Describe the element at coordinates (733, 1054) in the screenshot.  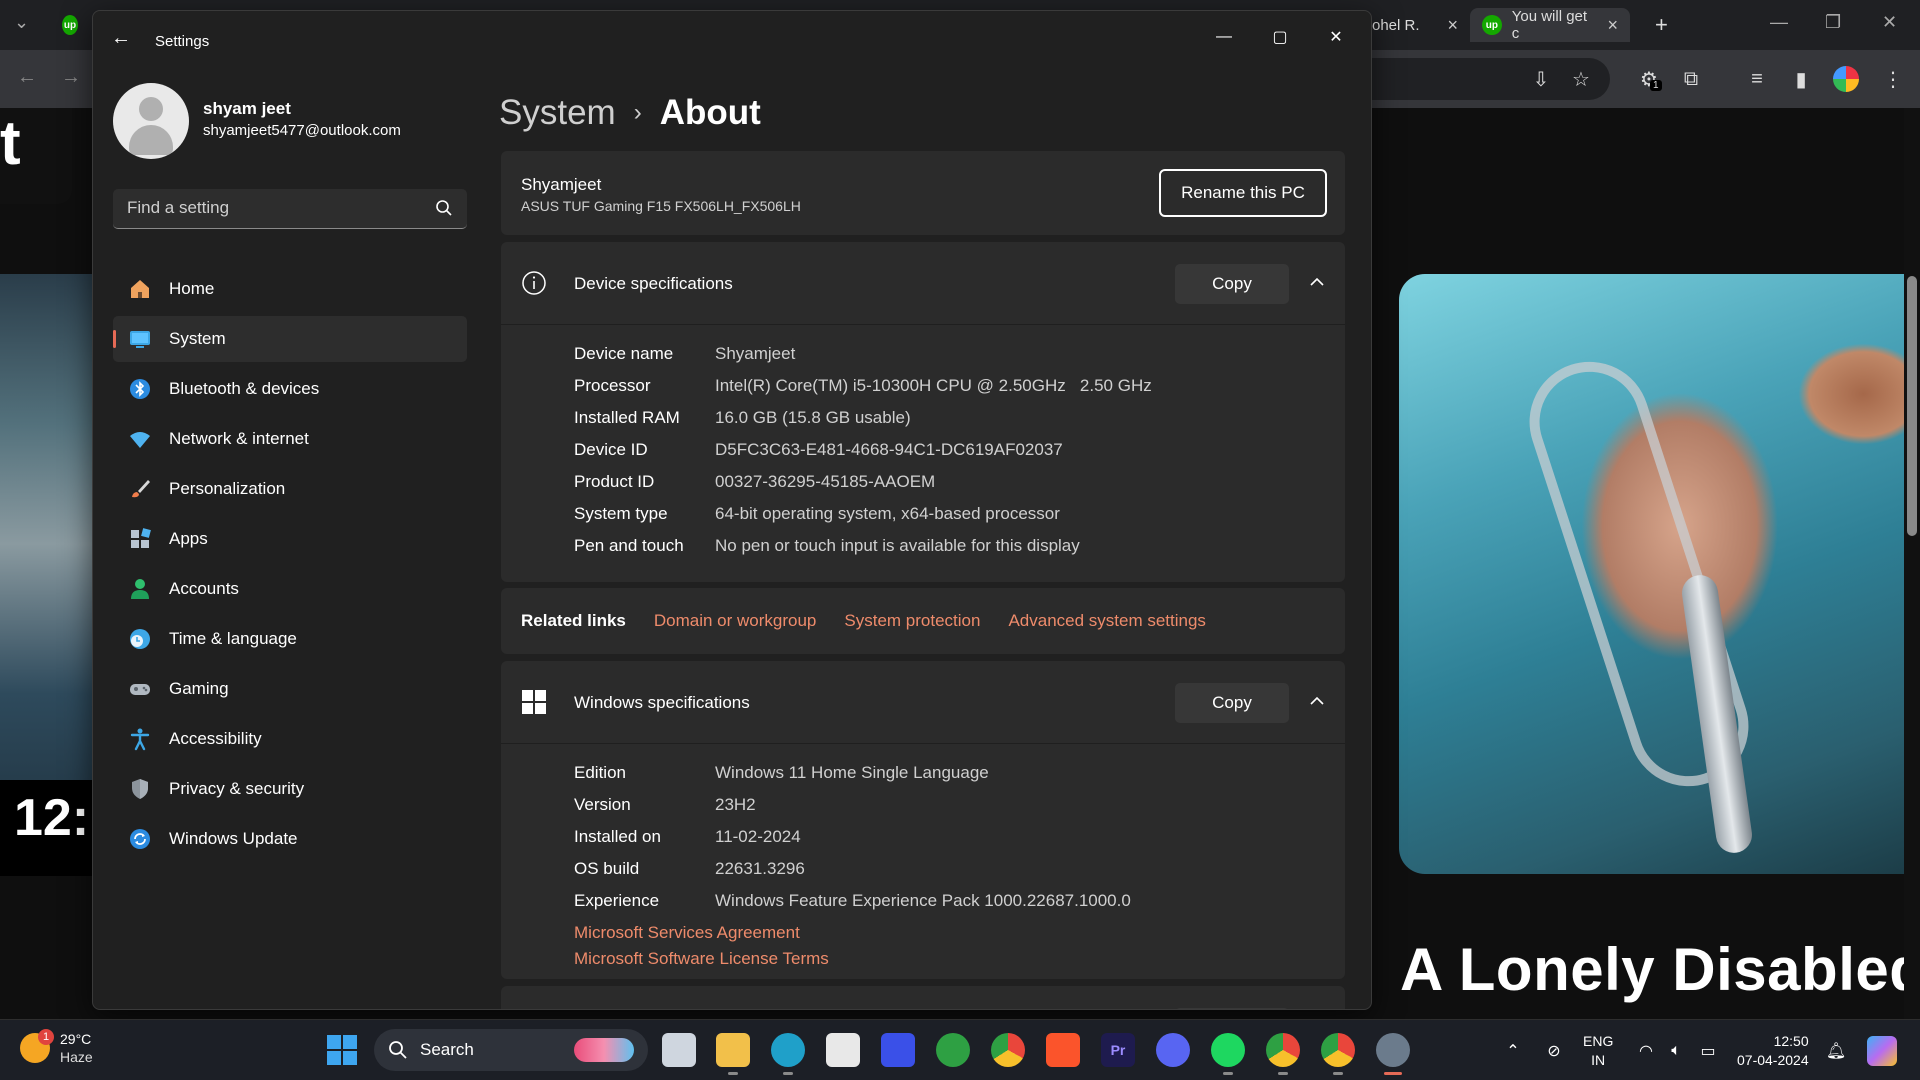
I see `file-explorer-icon` at that location.